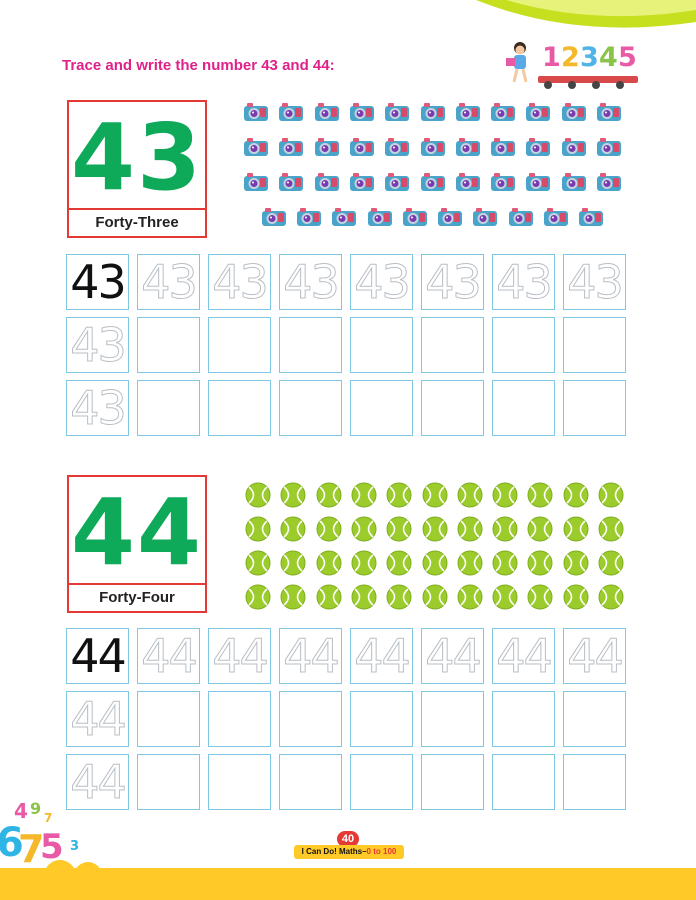 The width and height of the screenshot is (696, 900). I want to click on svg-text: 7, so click(48, 818).